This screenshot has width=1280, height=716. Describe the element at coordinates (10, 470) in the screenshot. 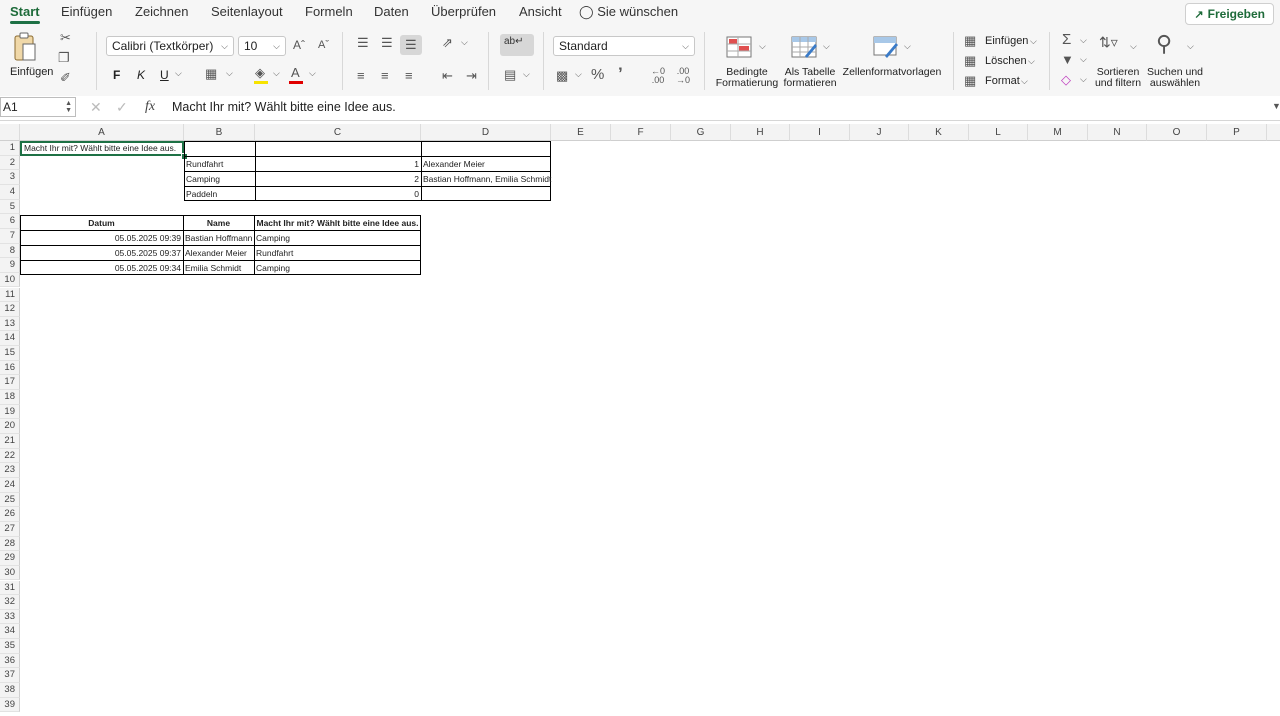

I see `row-header: 23` at that location.